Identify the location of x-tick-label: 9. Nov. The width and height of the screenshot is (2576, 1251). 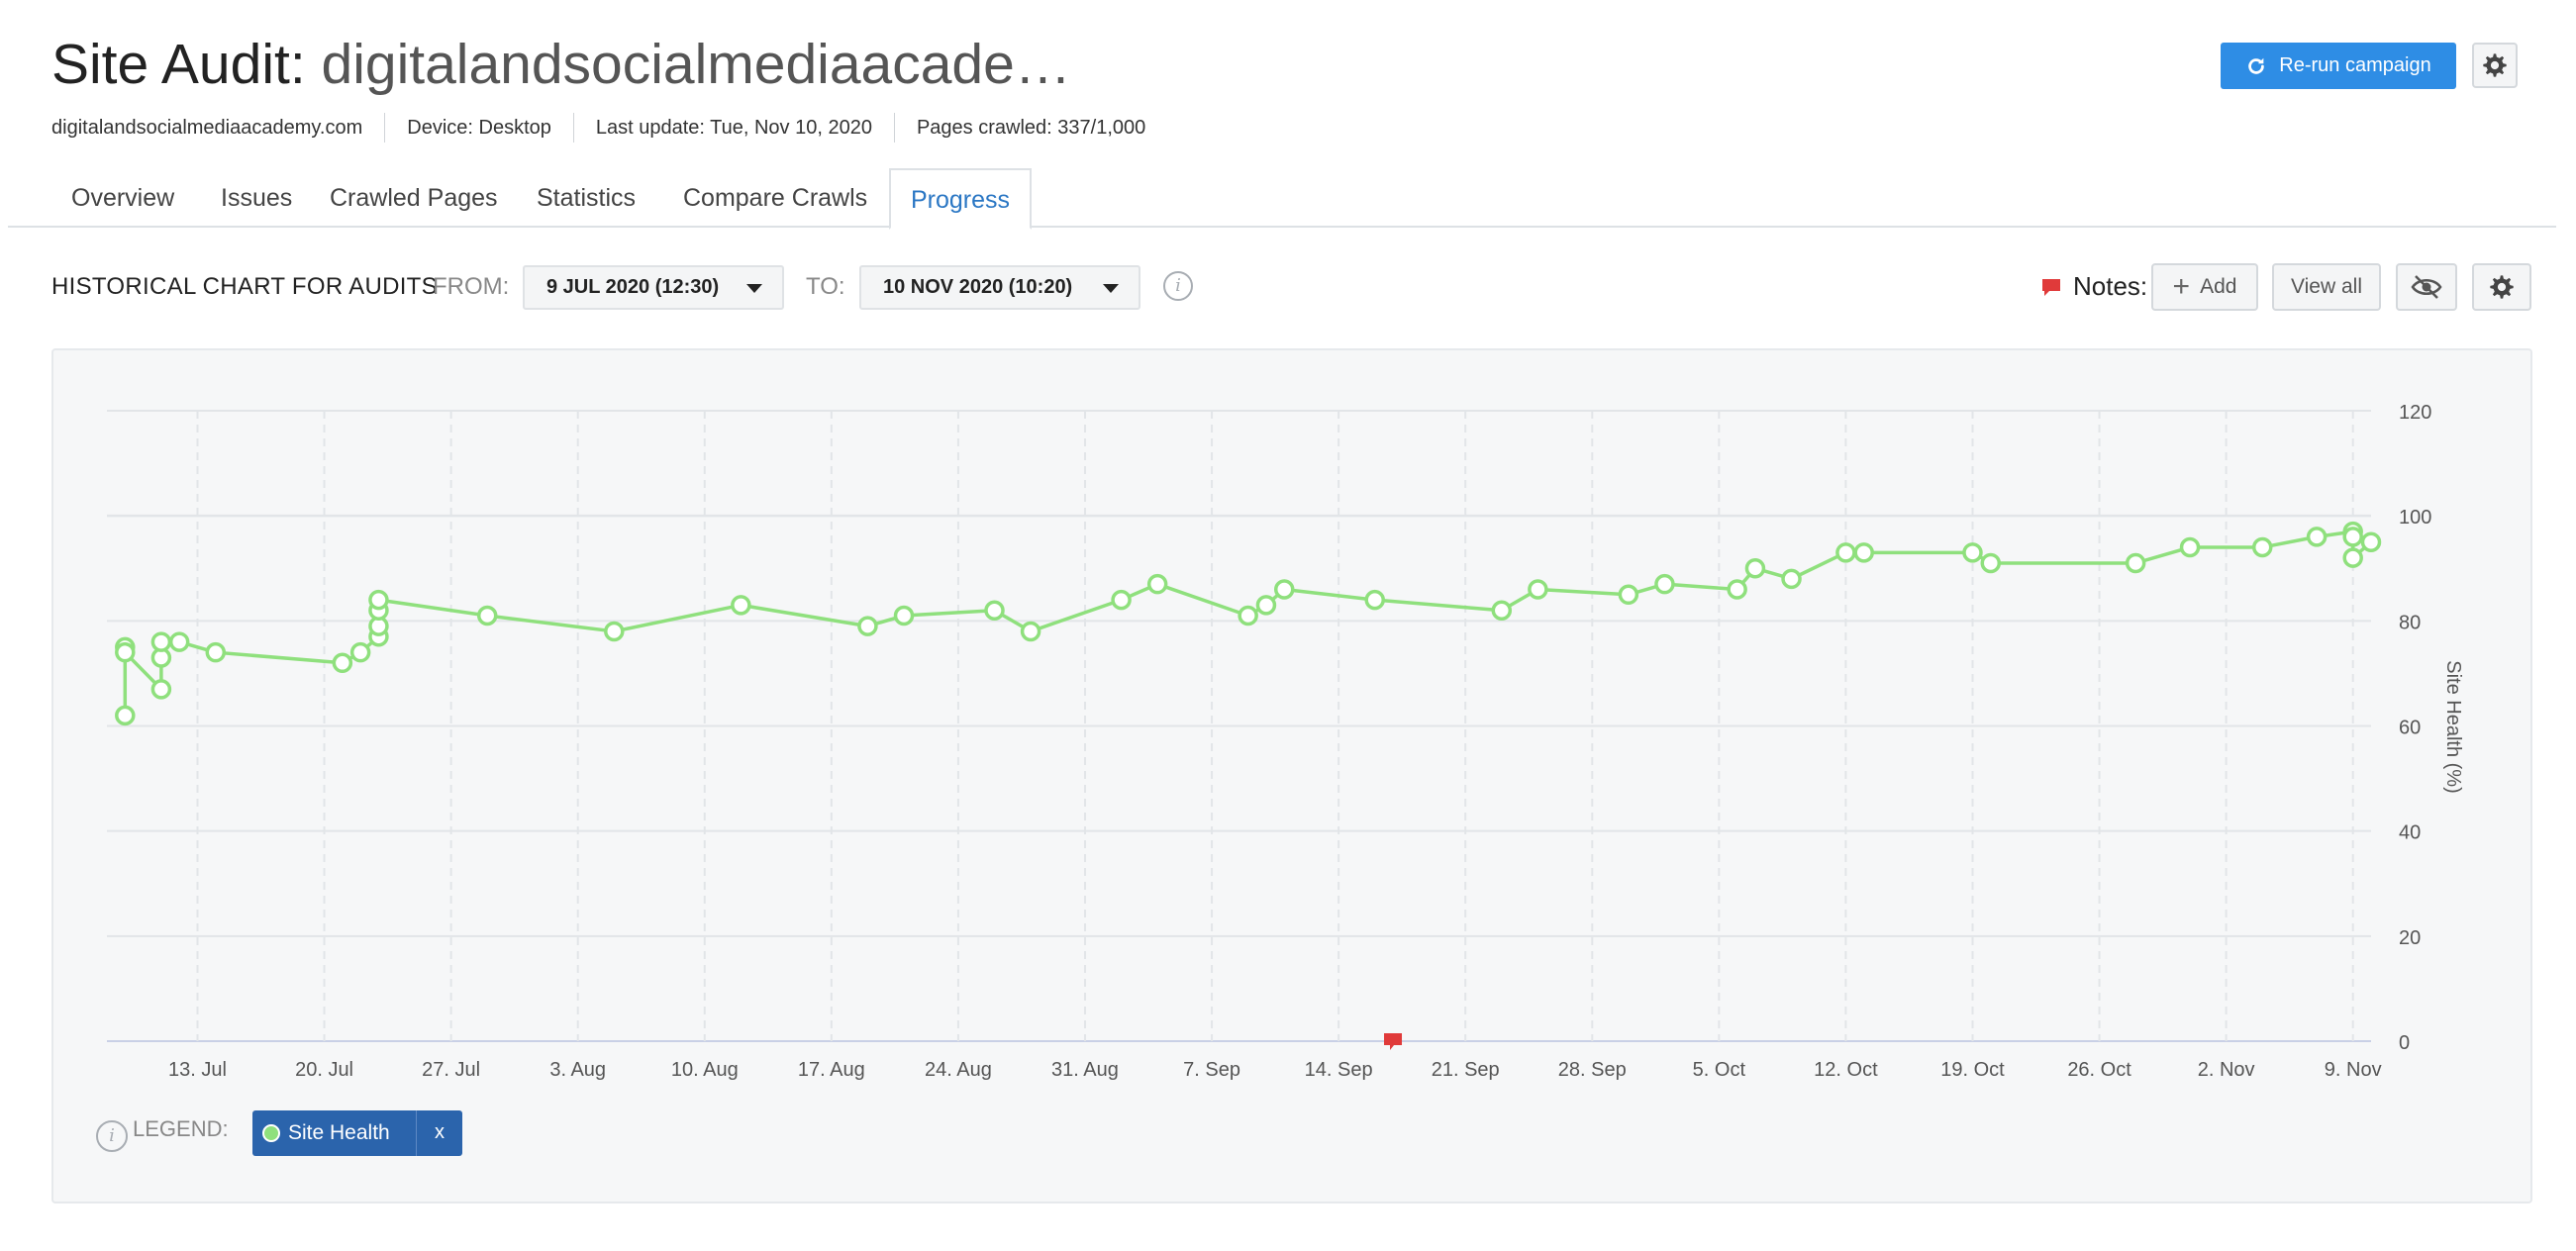
(2353, 1070).